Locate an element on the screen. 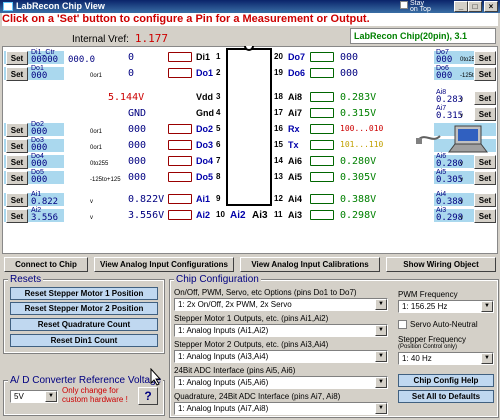 The width and height of the screenshot is (500, 420). set-button-left-8: Set is located at coordinates (17, 178).